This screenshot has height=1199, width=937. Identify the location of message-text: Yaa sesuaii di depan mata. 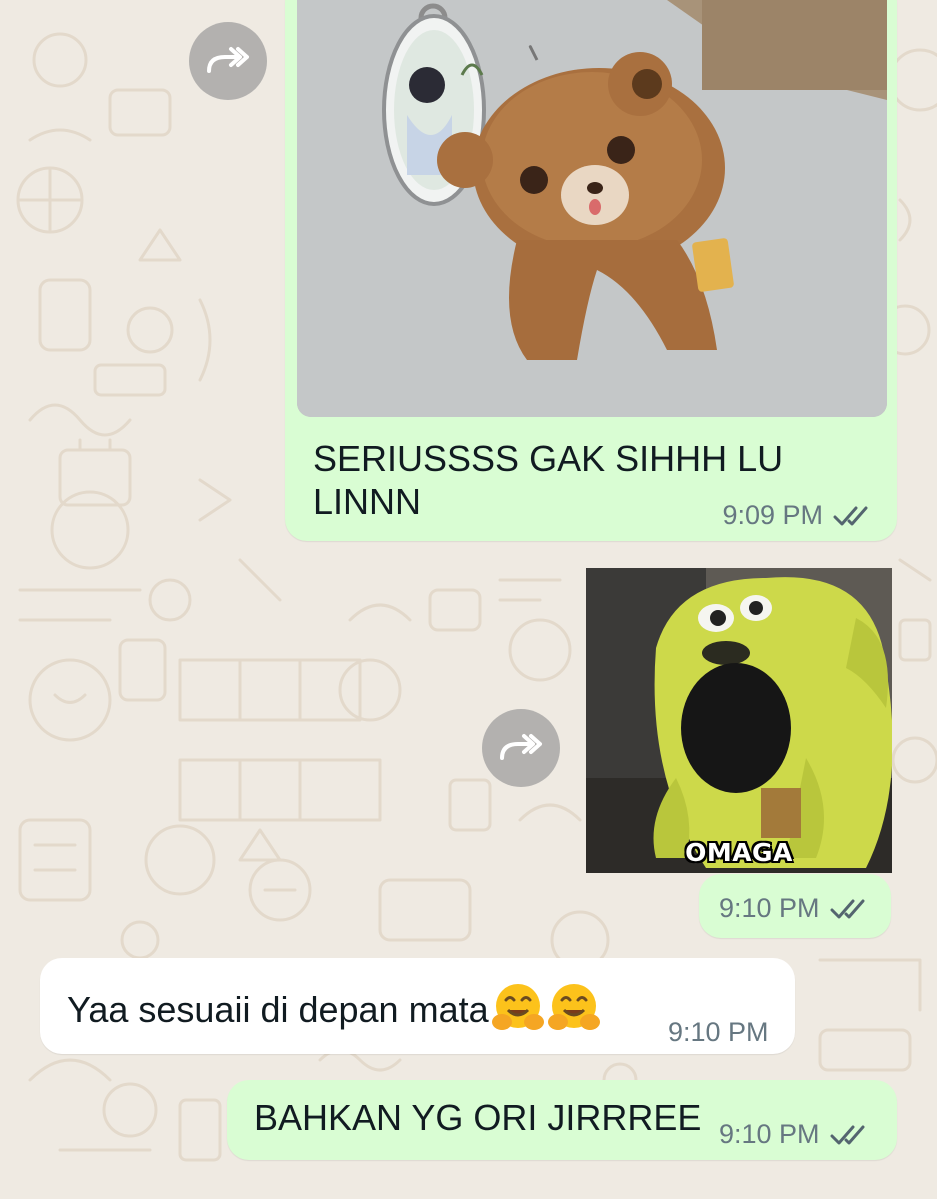
(334, 1009).